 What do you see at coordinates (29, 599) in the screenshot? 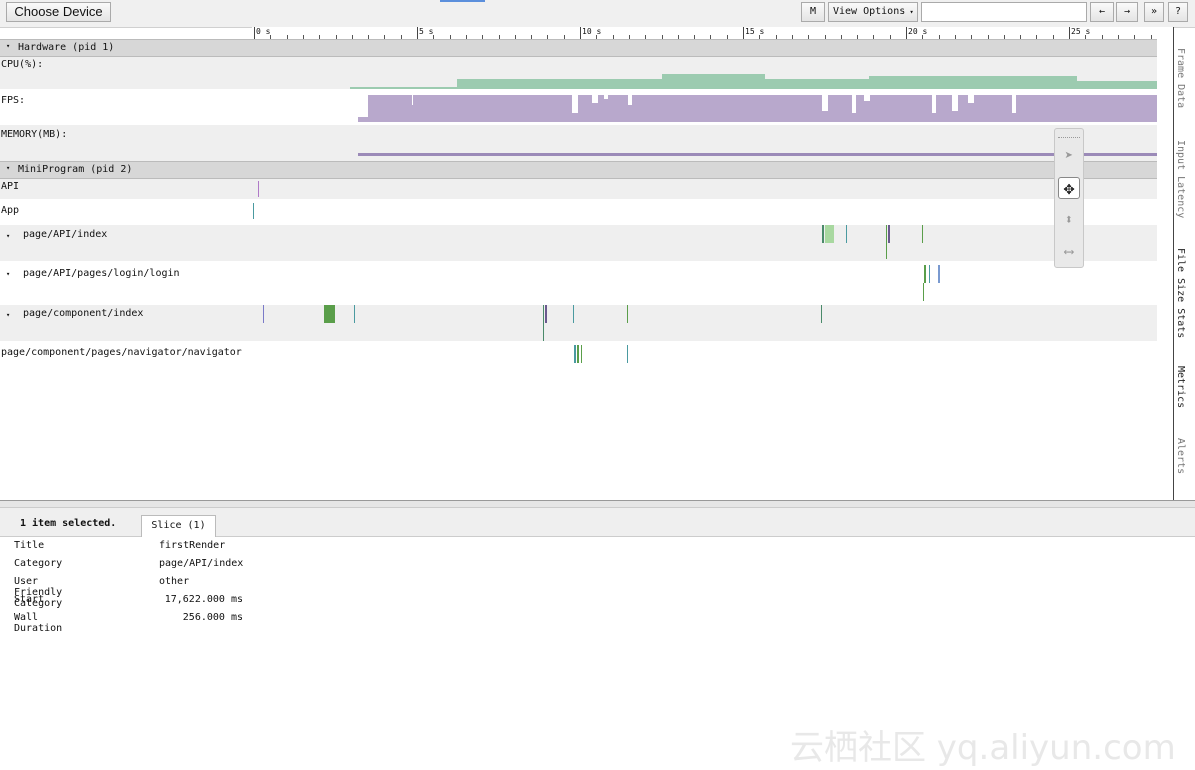
I see `prop-key: Start` at bounding box center [29, 599].